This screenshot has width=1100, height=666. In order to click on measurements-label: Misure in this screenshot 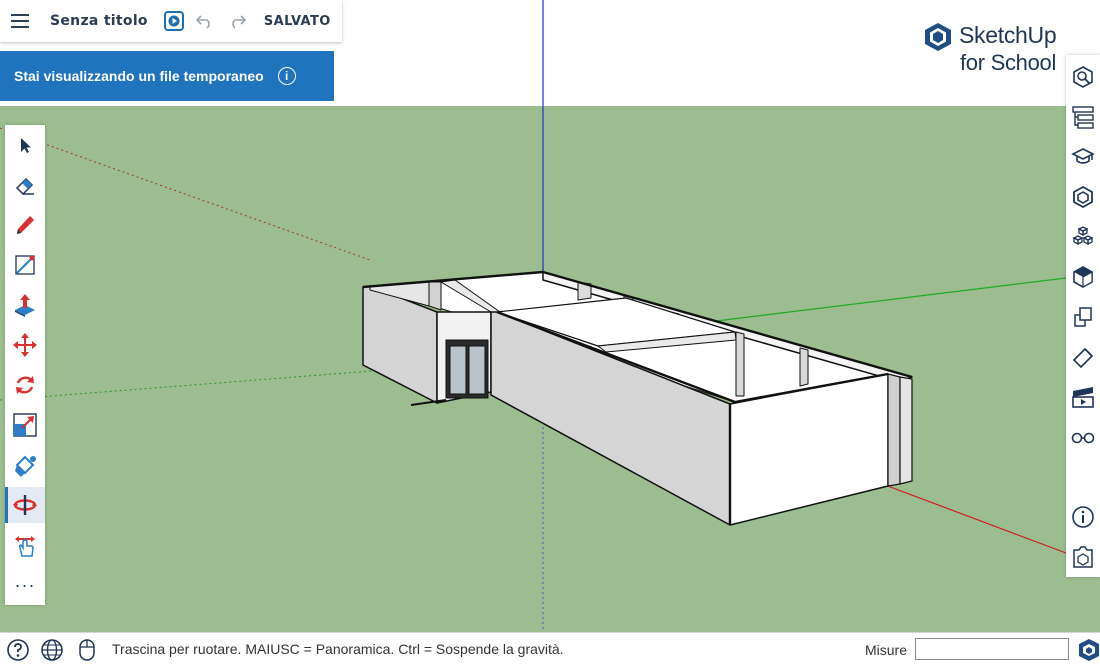, I will do `click(886, 650)`.